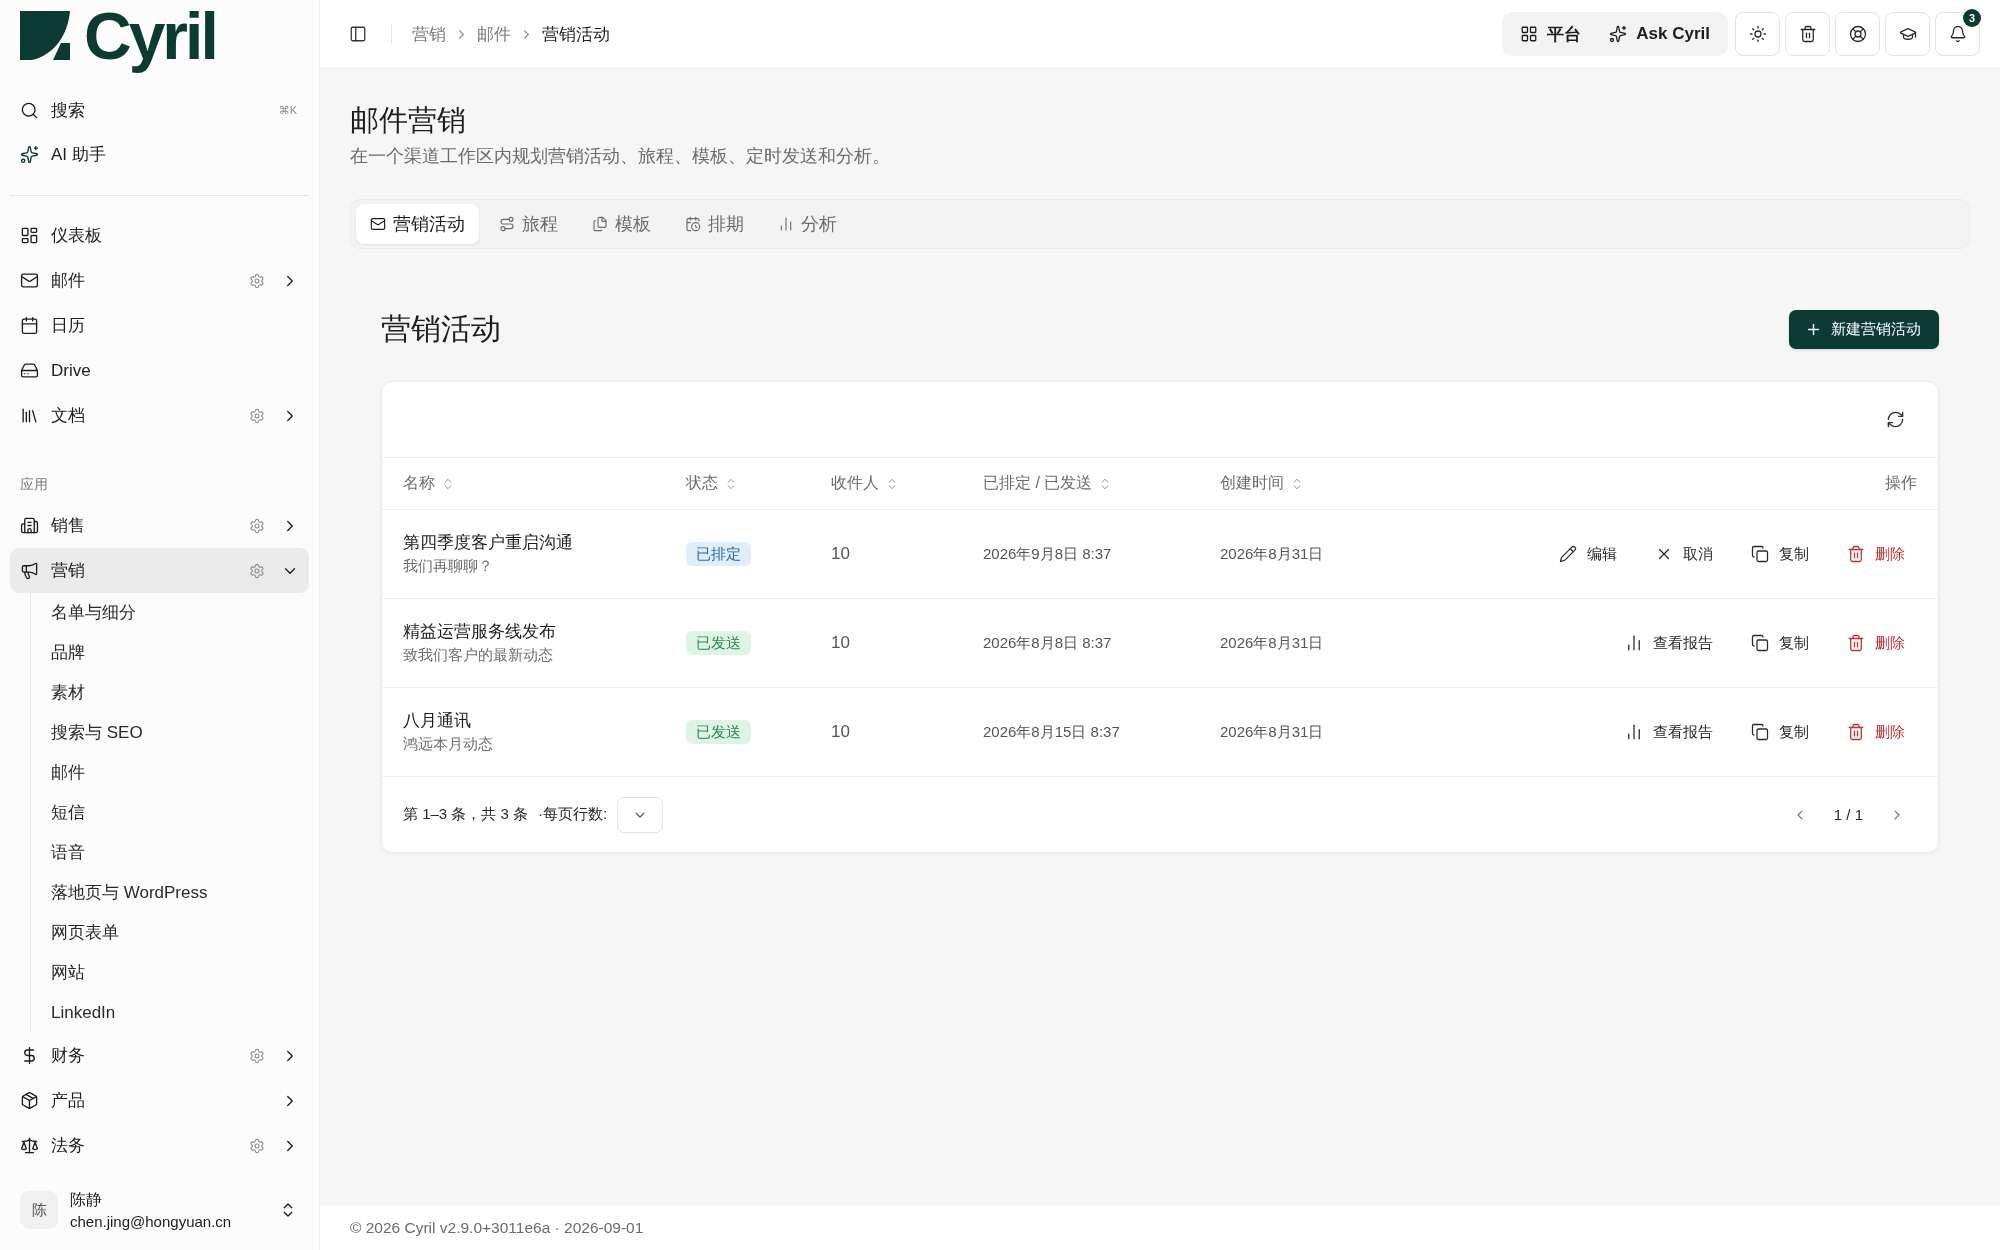 Image resolution: width=2000 pixels, height=1250 pixels. I want to click on nav-item: 营销, so click(159, 570).